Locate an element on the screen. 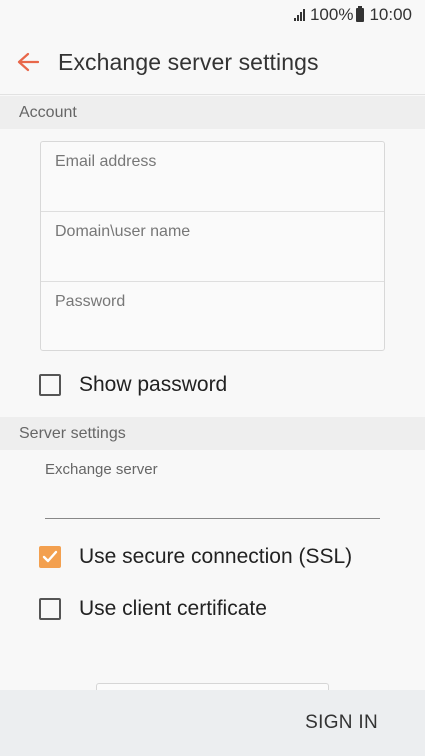 Image resolution: width=425 pixels, height=756 pixels. ssl-checkbox is located at coordinates (50, 557).